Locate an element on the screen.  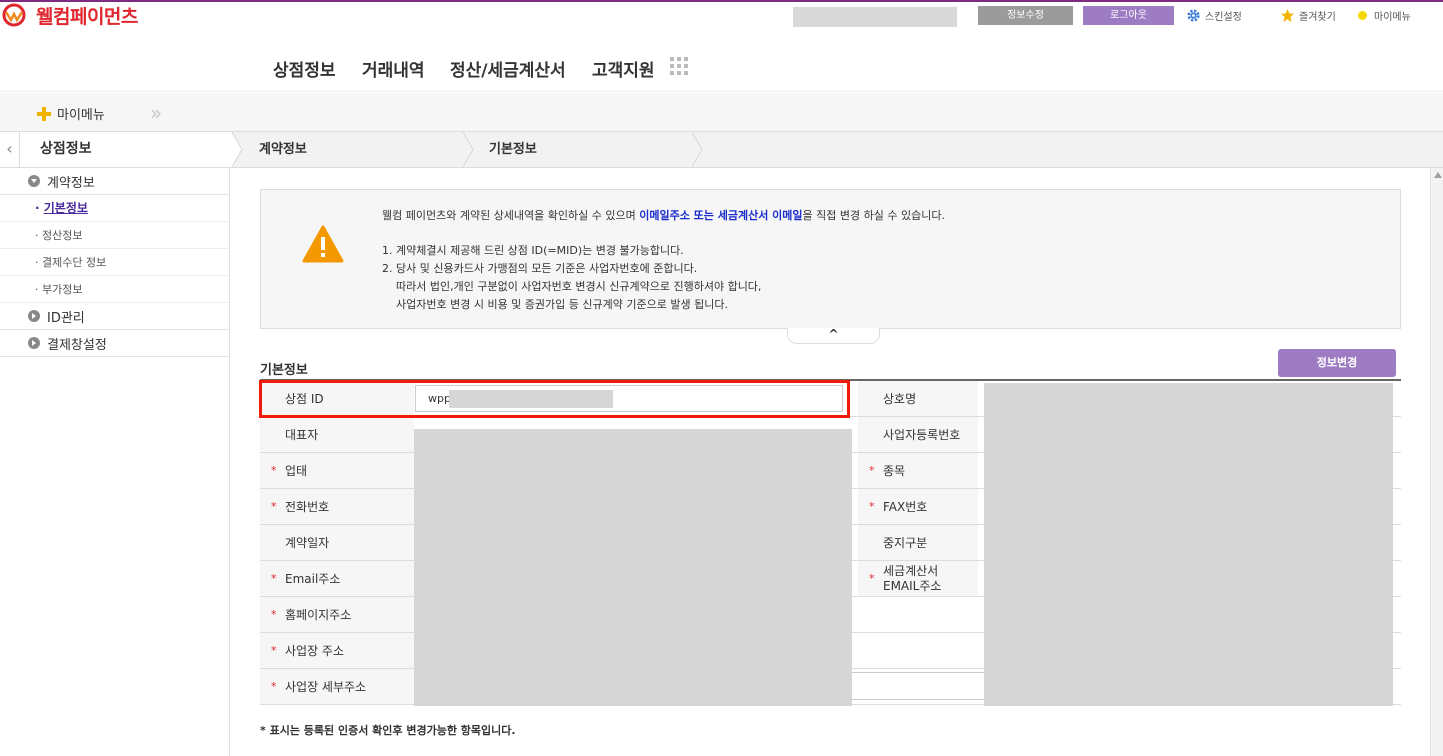
email-label: * Email주소 is located at coordinates (337, 578).